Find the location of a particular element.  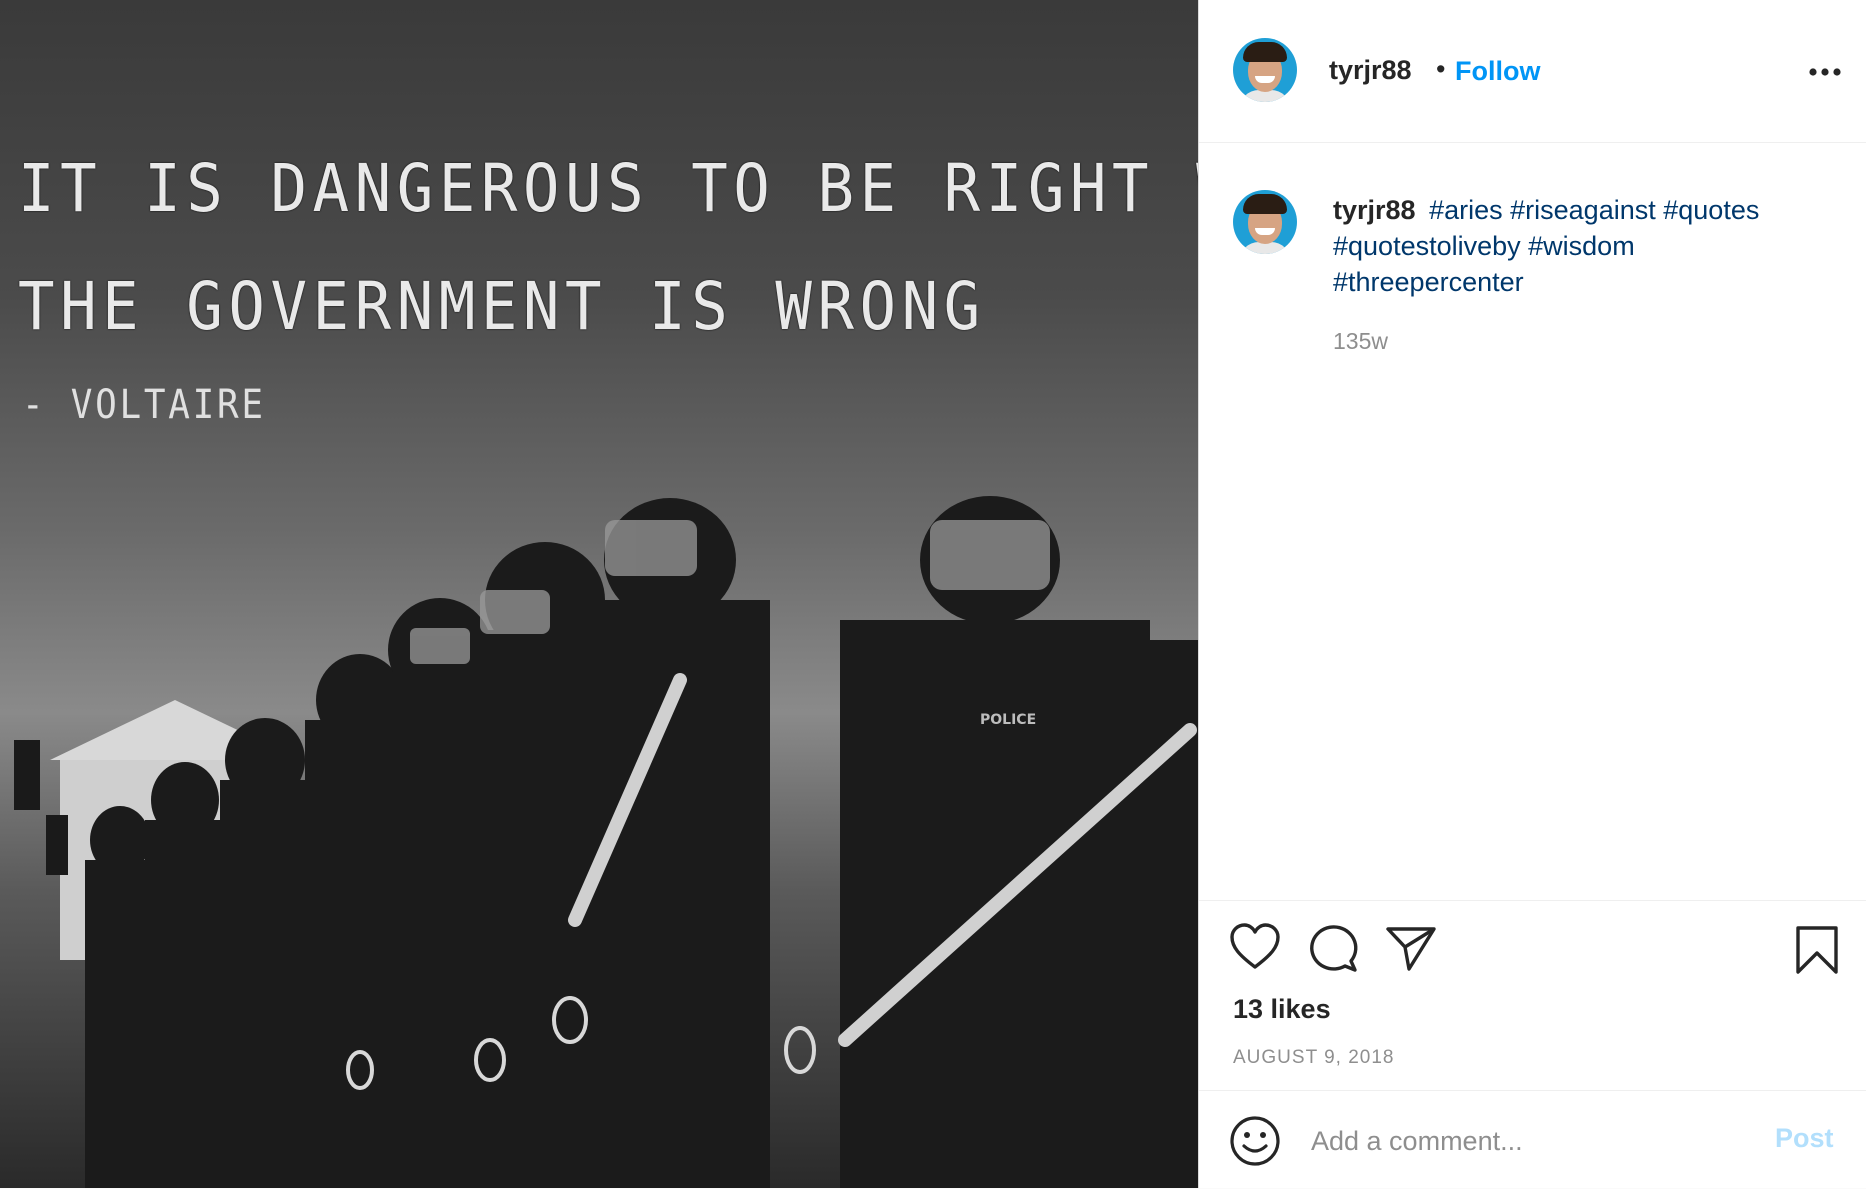

caption-avatar is located at coordinates (1265, 222).